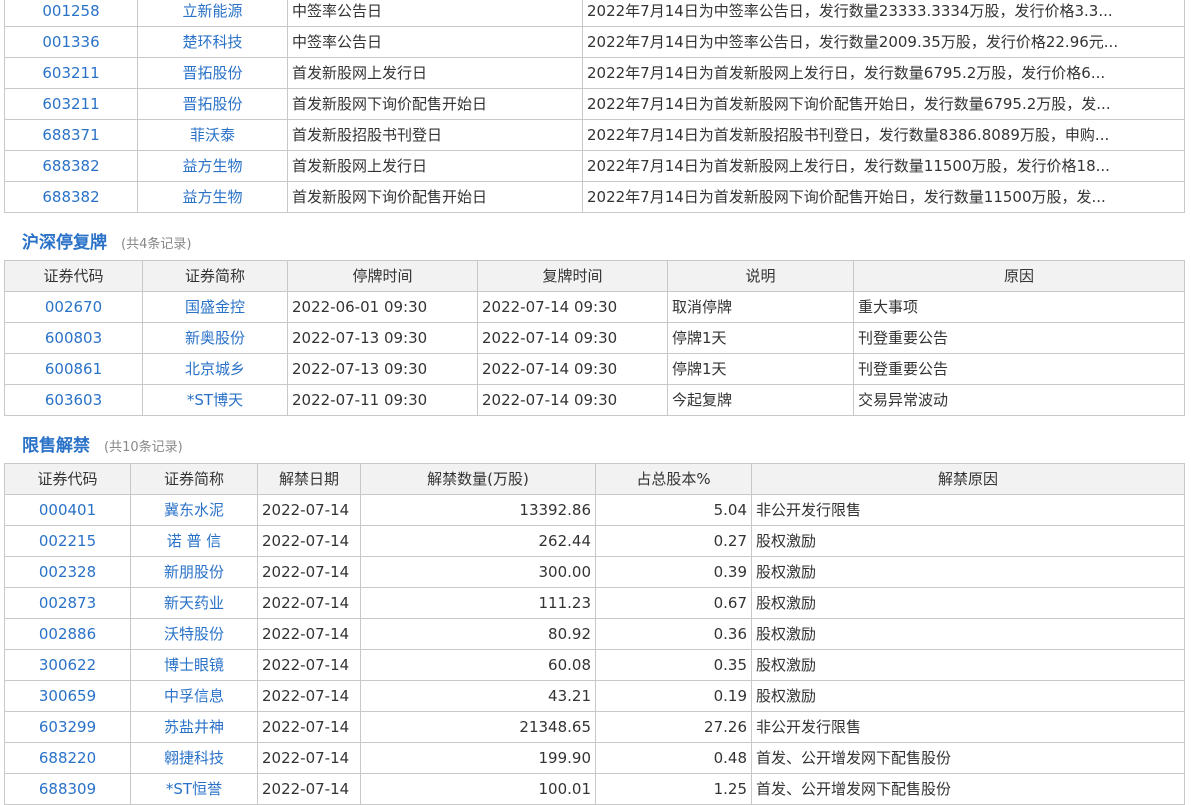  Describe the element at coordinates (194, 510) in the screenshot. I see `stock-name-link: 冀东水泥` at that location.